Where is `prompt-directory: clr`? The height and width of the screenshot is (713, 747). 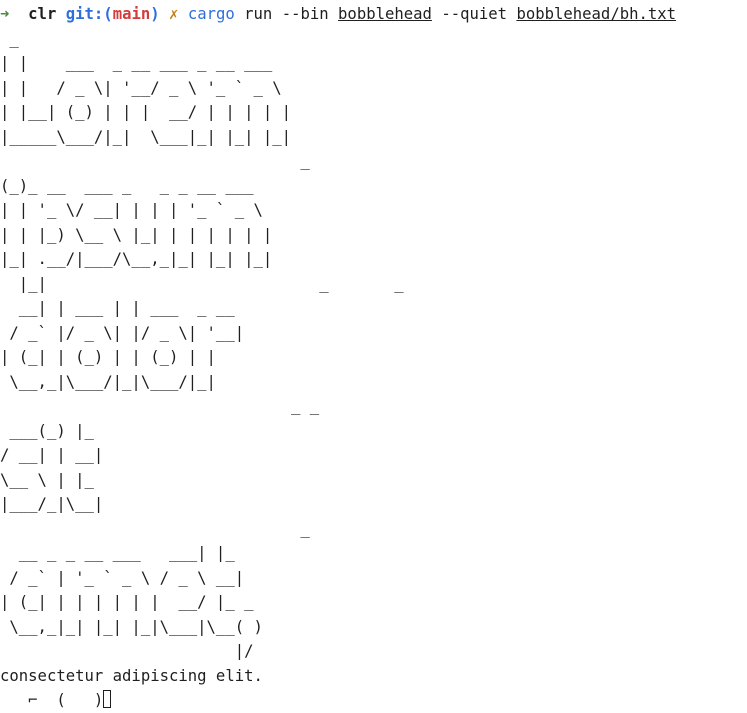 prompt-directory: clr is located at coordinates (42, 14).